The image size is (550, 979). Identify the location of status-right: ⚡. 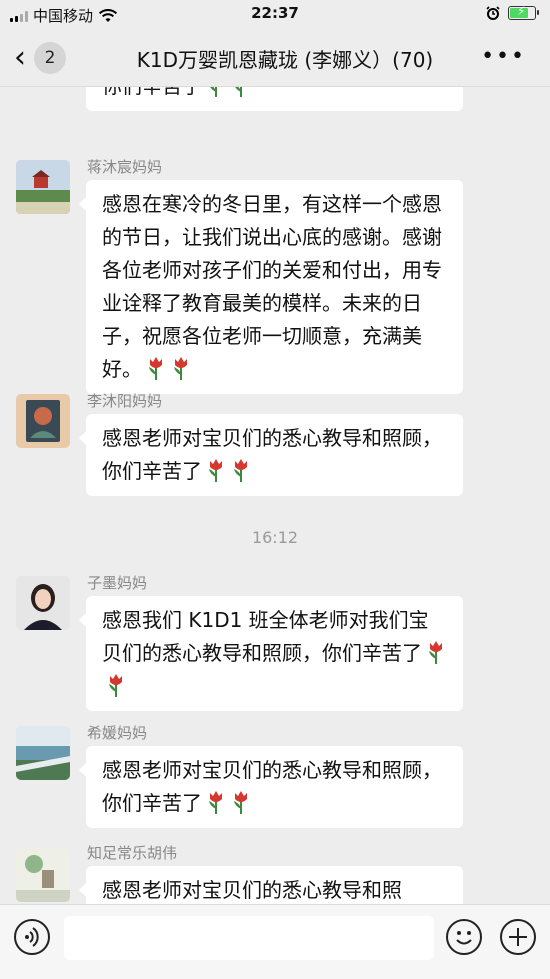
(512, 12).